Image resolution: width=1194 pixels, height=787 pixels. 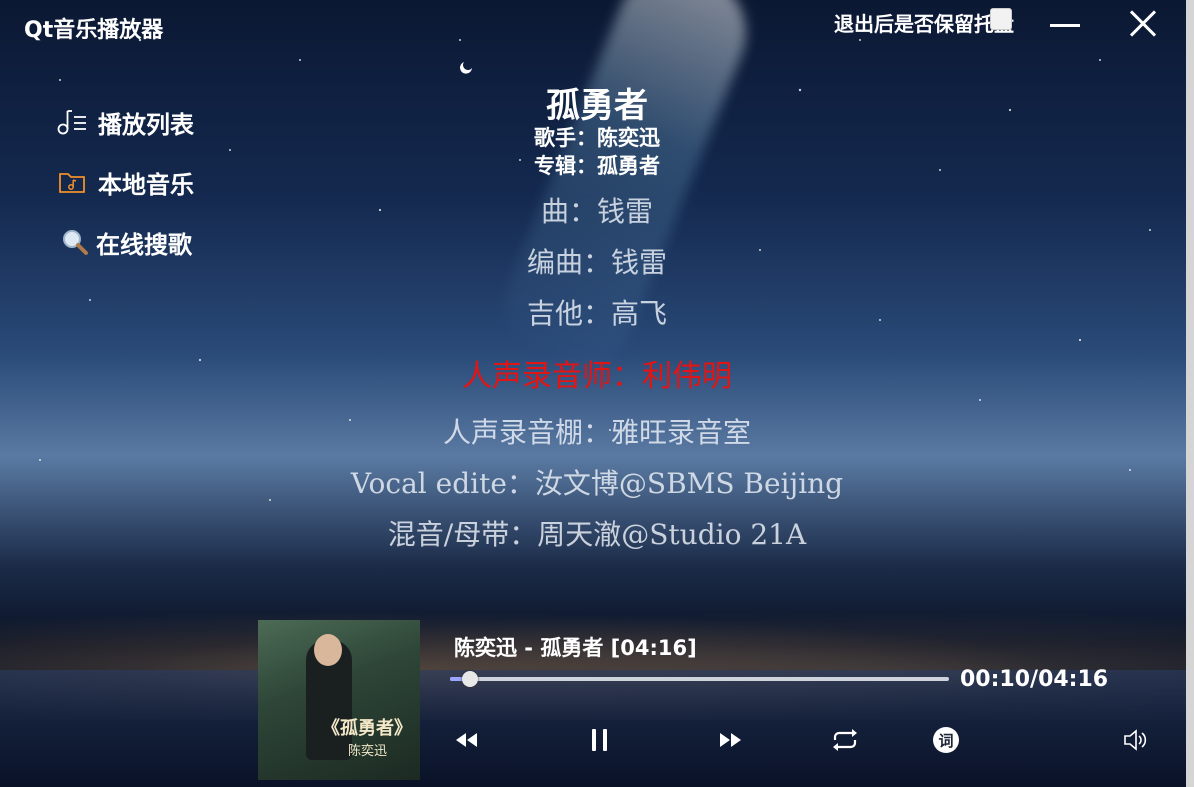 I want to click on album-cover: 《孤勇者》 陈奕迅, so click(x=339, y=700).